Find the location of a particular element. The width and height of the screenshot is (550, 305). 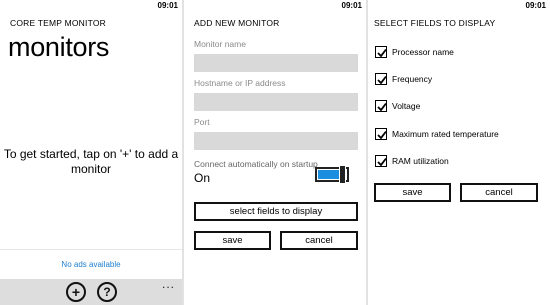

auto-connect-toggle is located at coordinates (332, 174).